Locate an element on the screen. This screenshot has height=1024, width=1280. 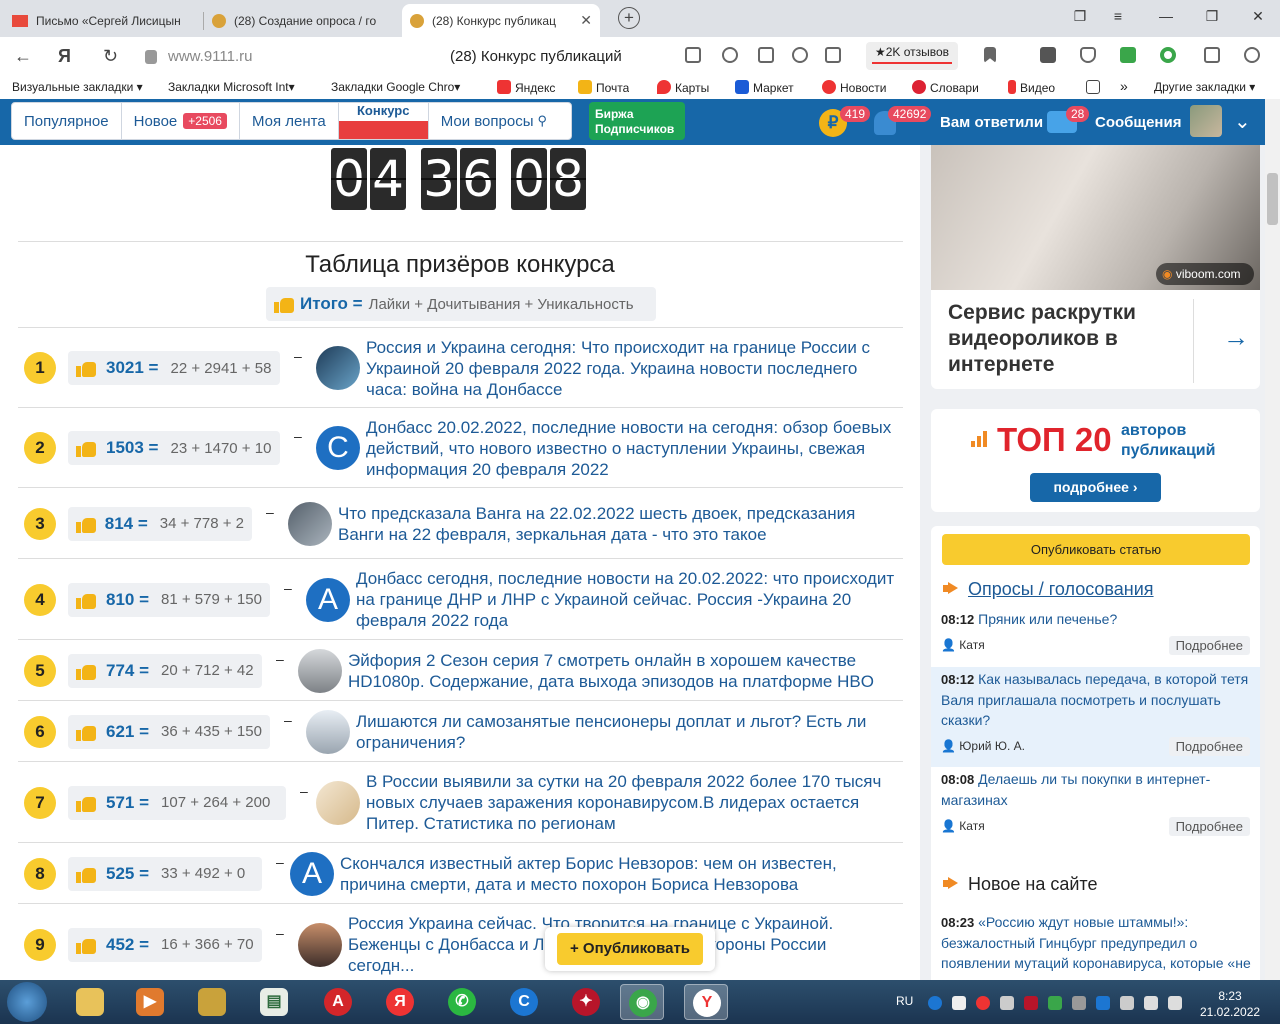
explorer-icon is located at coordinates (90, 1002).